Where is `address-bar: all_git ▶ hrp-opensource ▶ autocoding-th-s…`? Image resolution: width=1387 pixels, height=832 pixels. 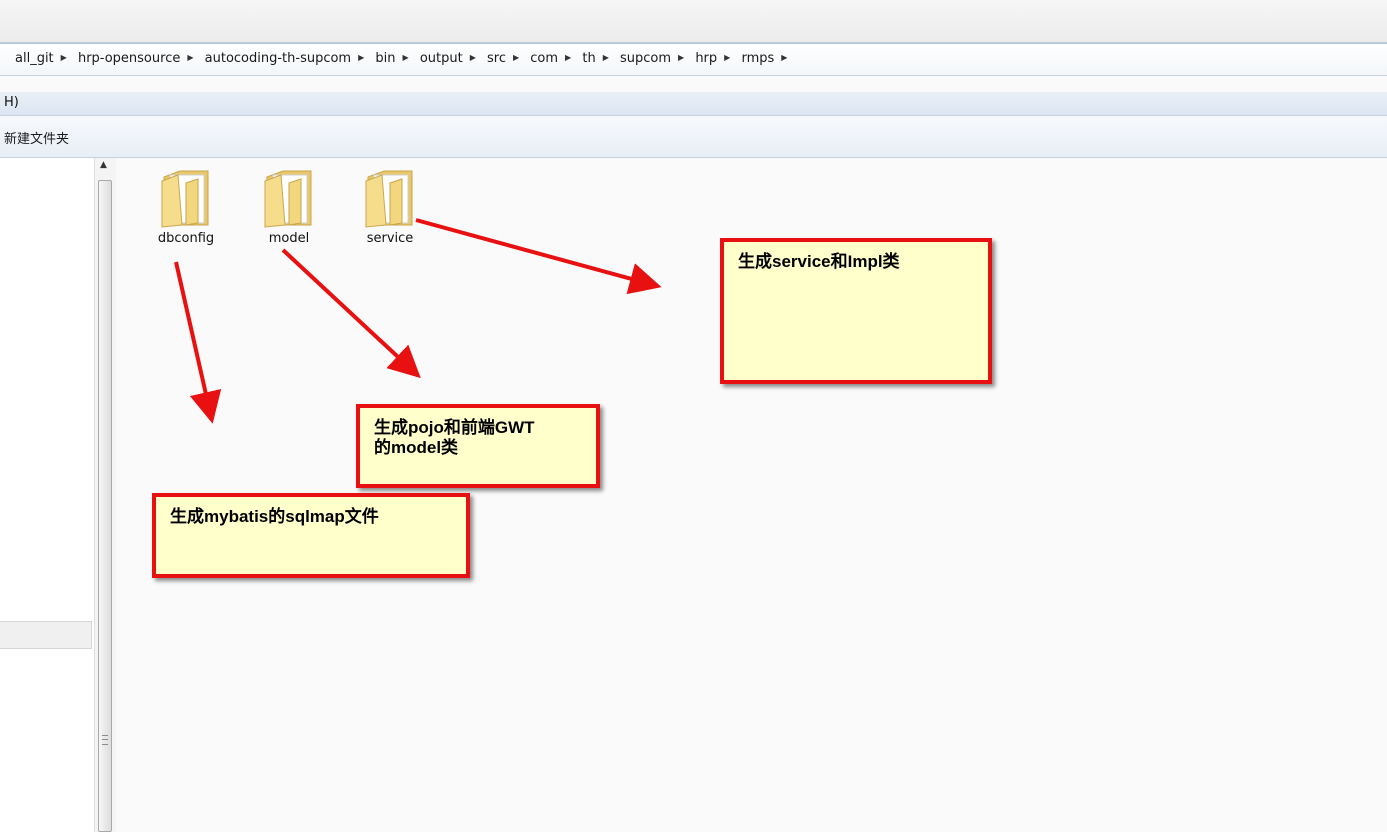 address-bar: all_git ▶ hrp-opensource ▶ autocoding-th-s… is located at coordinates (693, 59).